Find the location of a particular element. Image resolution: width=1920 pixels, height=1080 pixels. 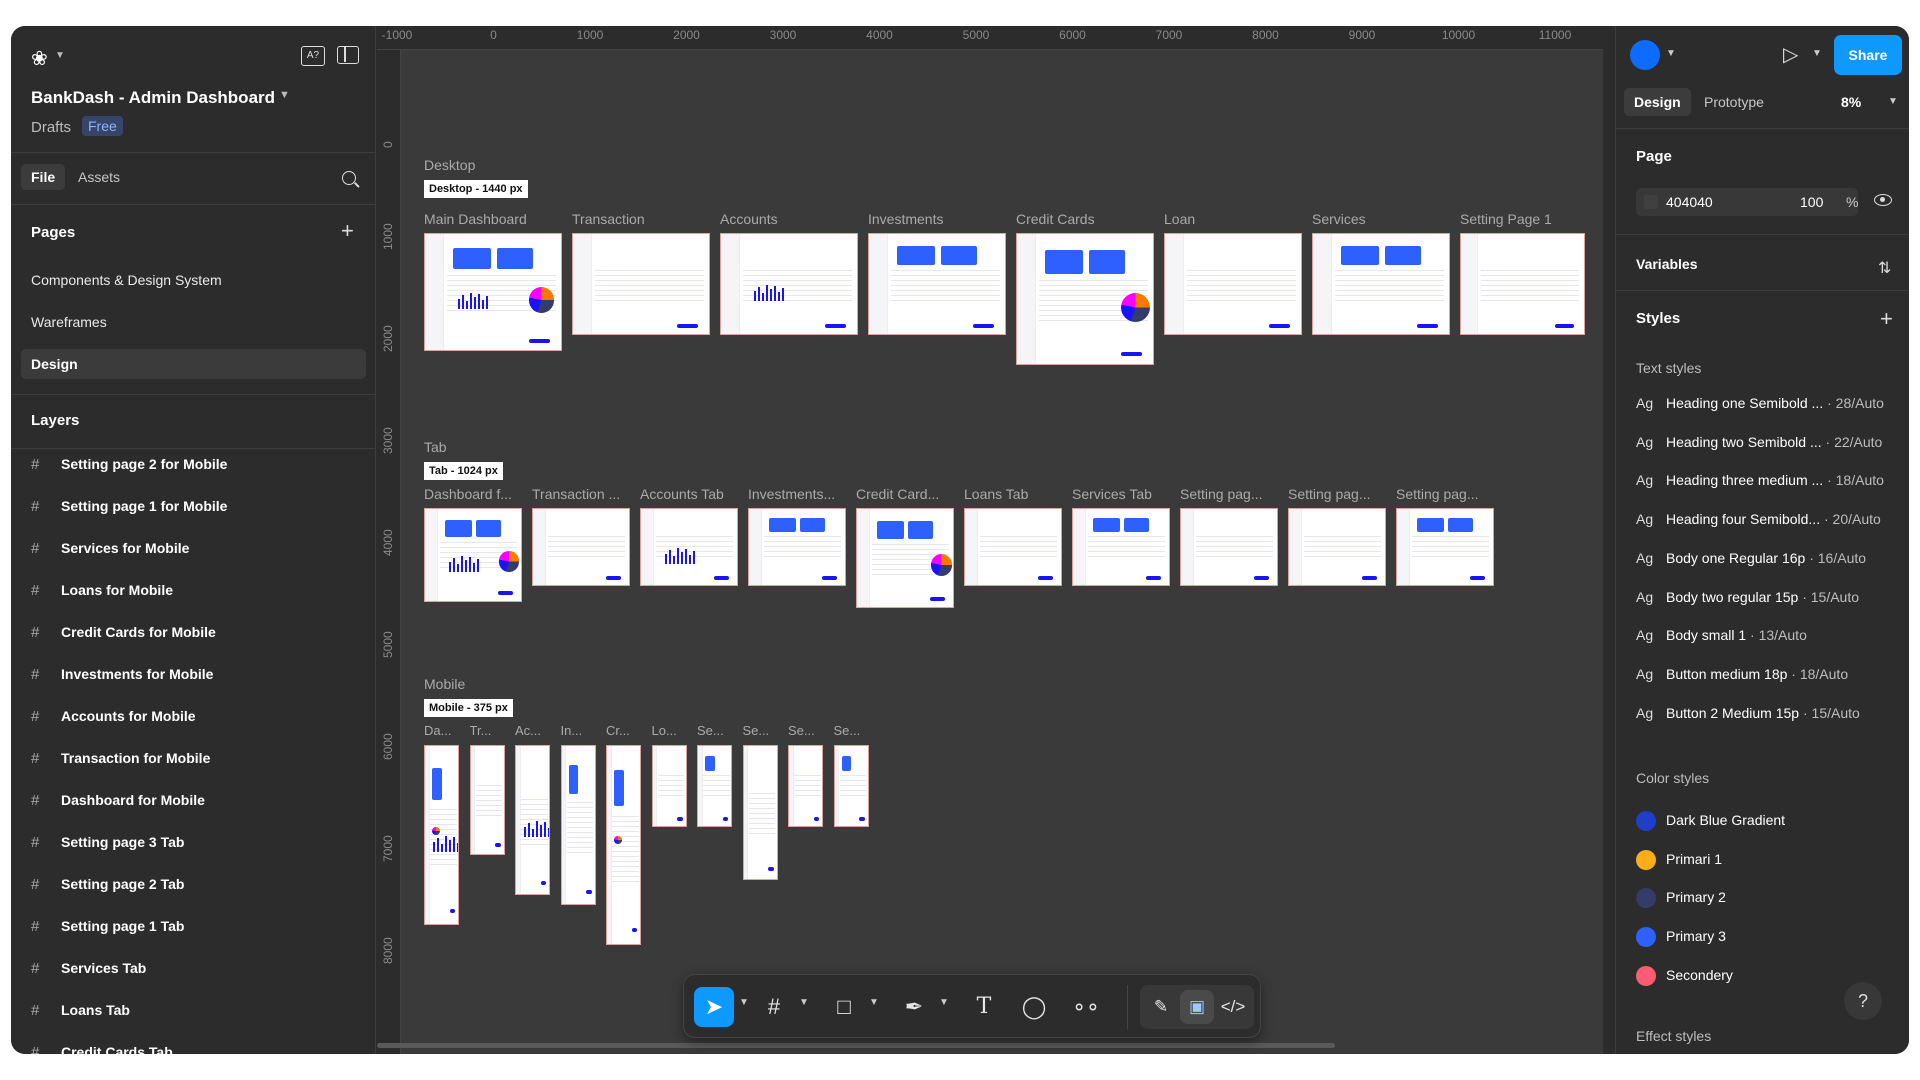

frame-label: Transaction is located at coordinates (644, 219).